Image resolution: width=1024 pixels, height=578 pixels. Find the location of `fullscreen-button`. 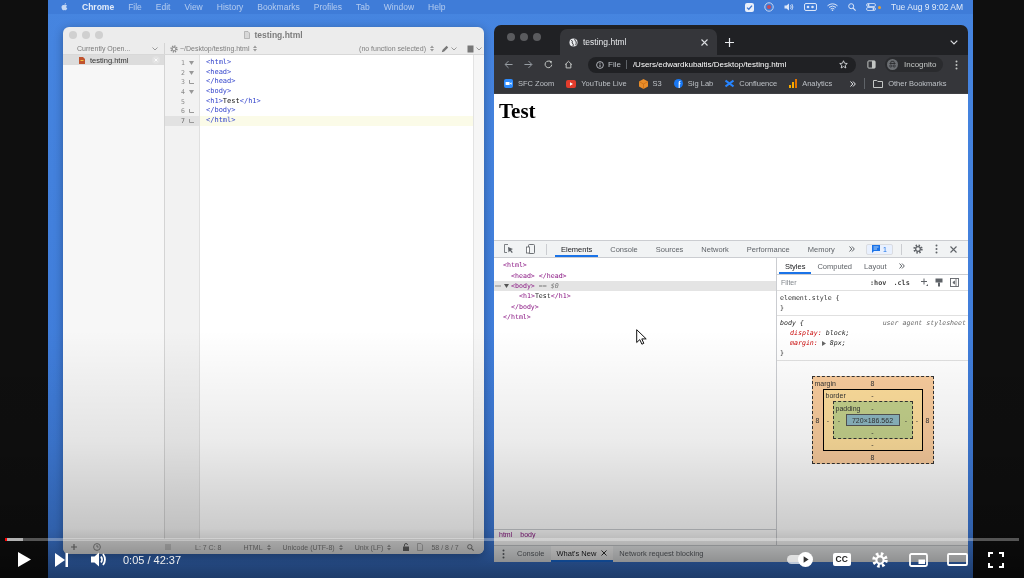

fullscreen-button is located at coordinates (995, 559).